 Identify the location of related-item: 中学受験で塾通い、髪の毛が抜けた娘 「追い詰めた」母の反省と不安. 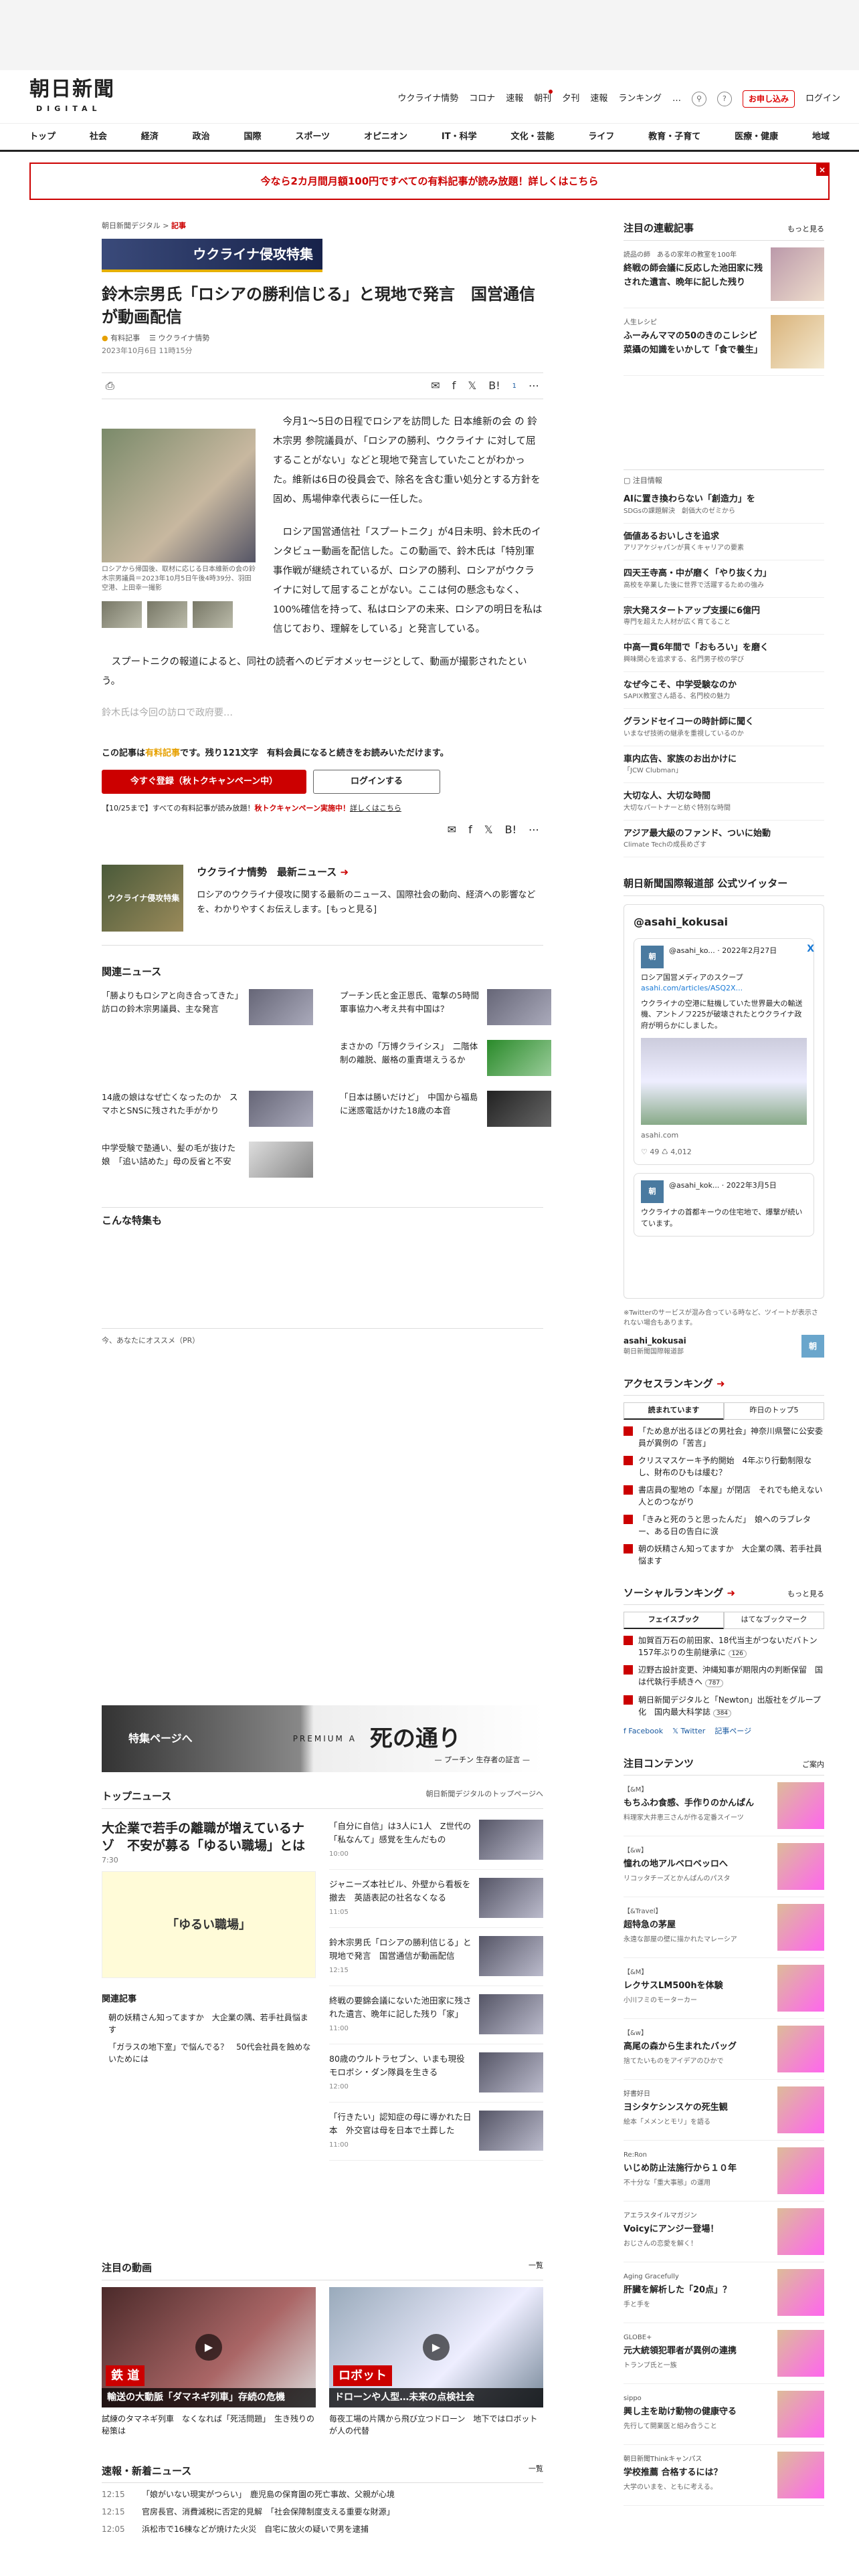
(207, 1160).